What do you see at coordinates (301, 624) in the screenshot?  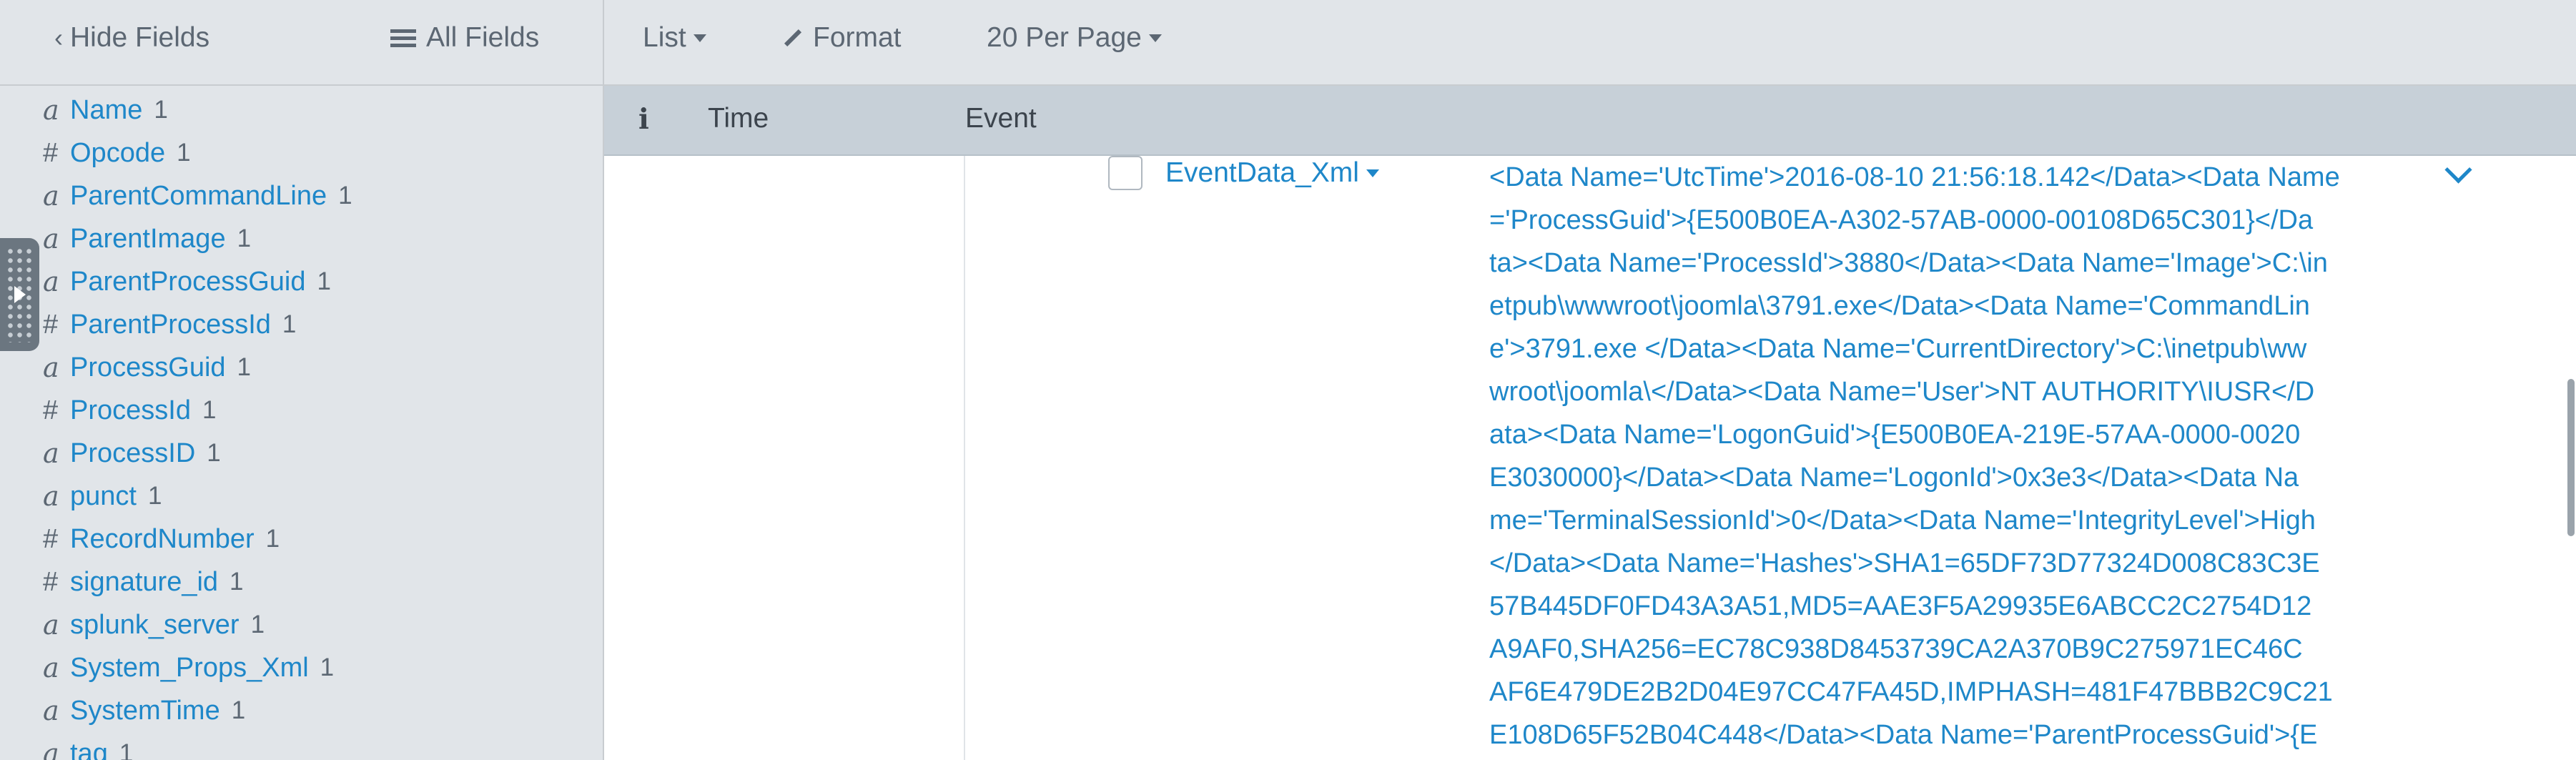 I see `field-list-item: a splunk_server 1` at bounding box center [301, 624].